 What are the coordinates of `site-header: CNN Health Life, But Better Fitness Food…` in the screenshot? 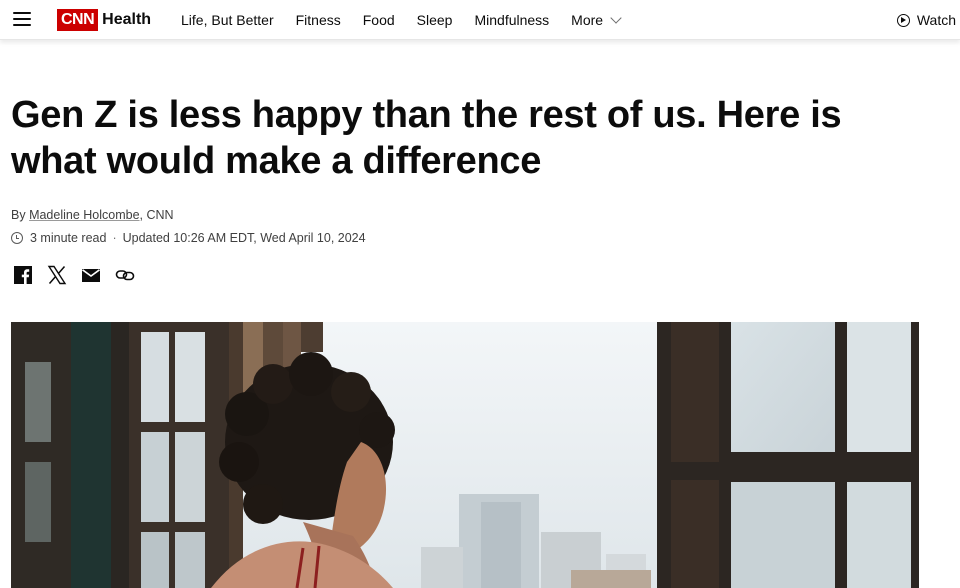 It's located at (480, 20).